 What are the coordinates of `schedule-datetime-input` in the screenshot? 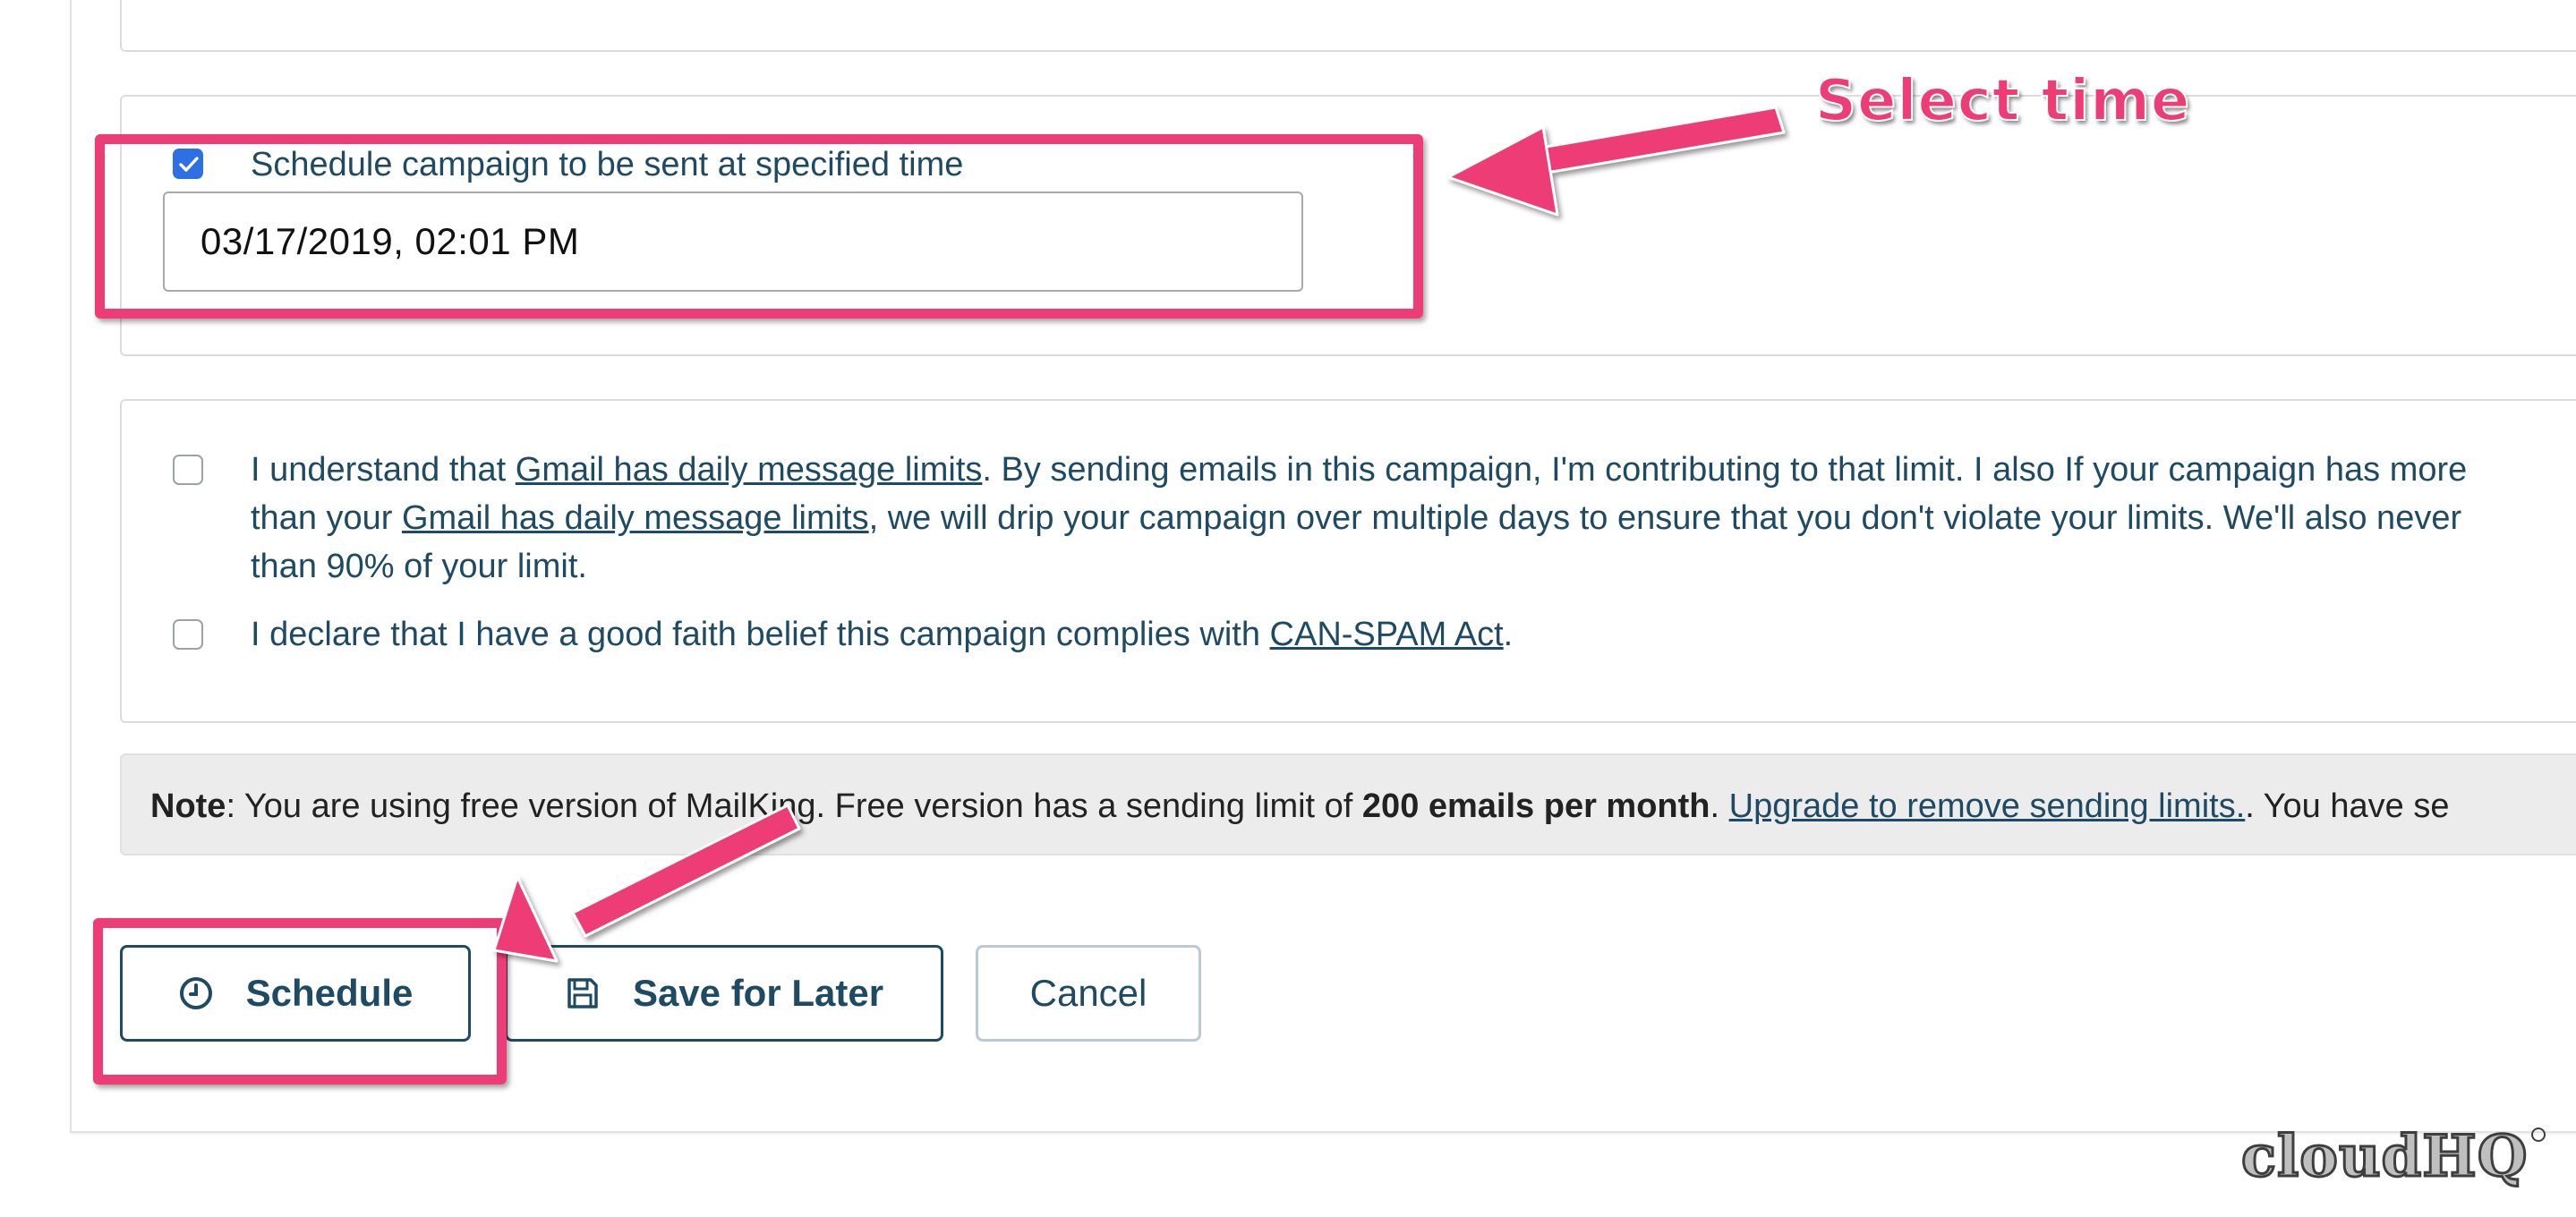 It's located at (733, 241).